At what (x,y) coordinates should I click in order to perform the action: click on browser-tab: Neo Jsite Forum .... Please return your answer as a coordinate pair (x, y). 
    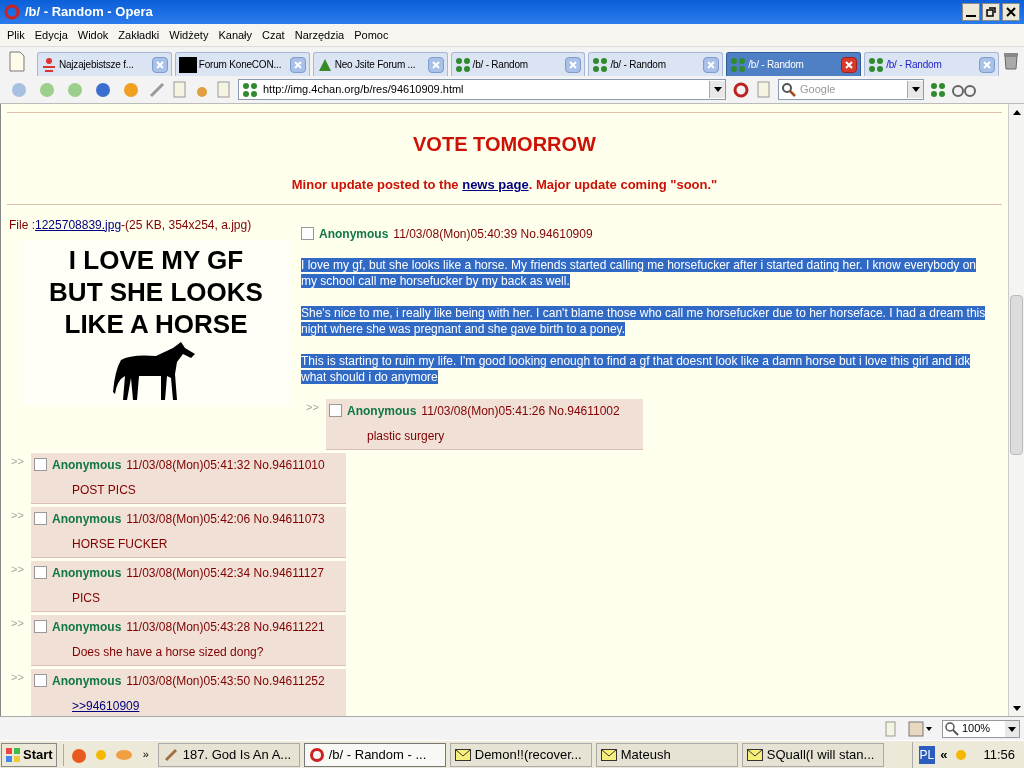
    Looking at the image, I should click on (380, 64).